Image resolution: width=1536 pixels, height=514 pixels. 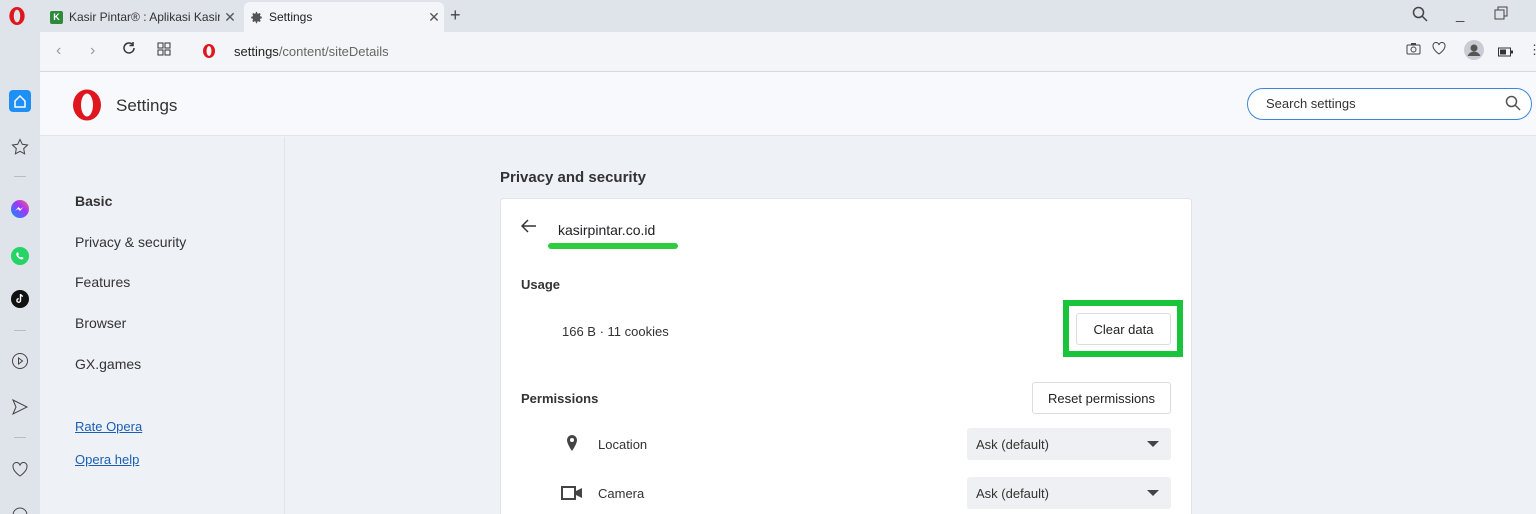 What do you see at coordinates (58, 51) in the screenshot?
I see `back-icon: ‹` at bounding box center [58, 51].